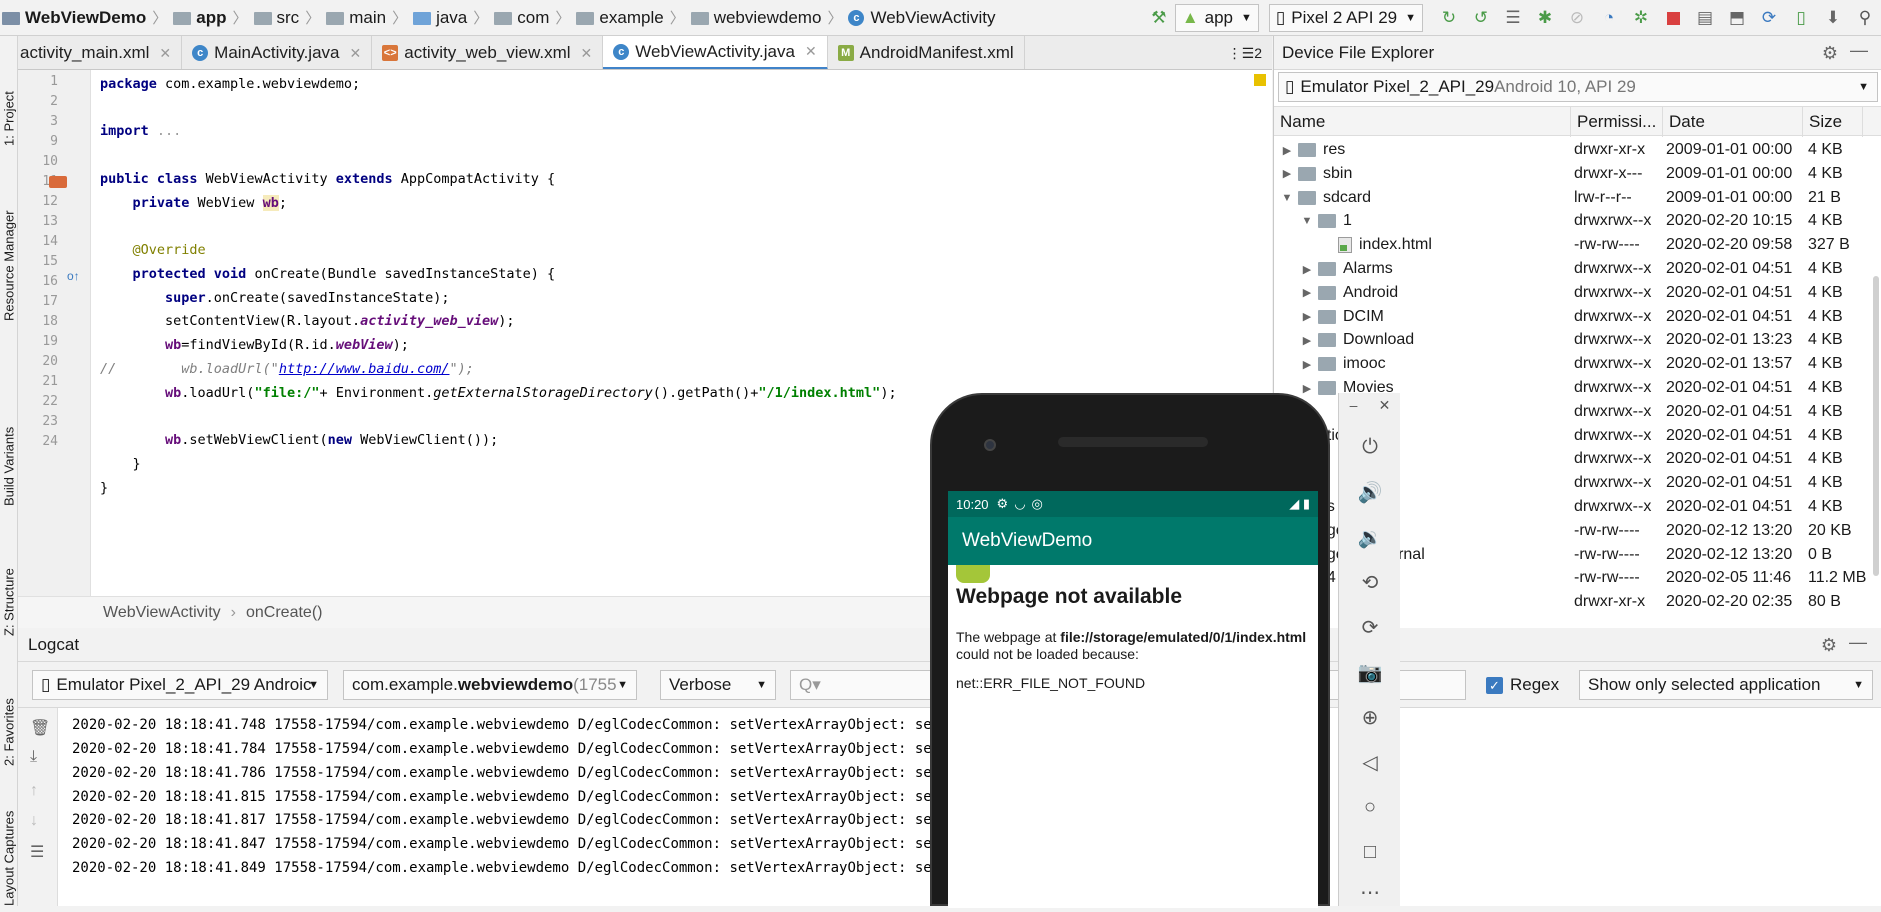 The width and height of the screenshot is (1881, 912). What do you see at coordinates (1574, 317) in the screenshot?
I see `file-row: ▶ DCIM drwxrwx--x 2020-02-01 04:51 4 KB` at bounding box center [1574, 317].